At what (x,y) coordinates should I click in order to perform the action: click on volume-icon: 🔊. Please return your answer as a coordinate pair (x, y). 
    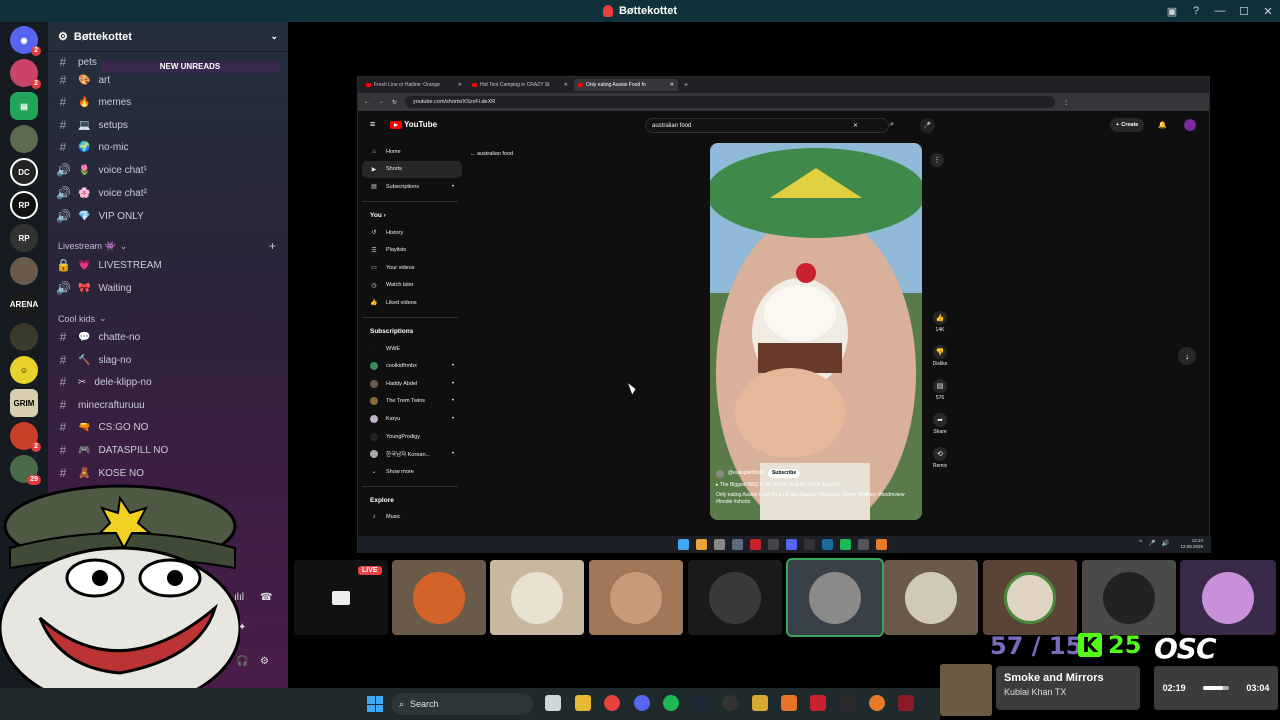
    Looking at the image, I should click on (1165, 543).